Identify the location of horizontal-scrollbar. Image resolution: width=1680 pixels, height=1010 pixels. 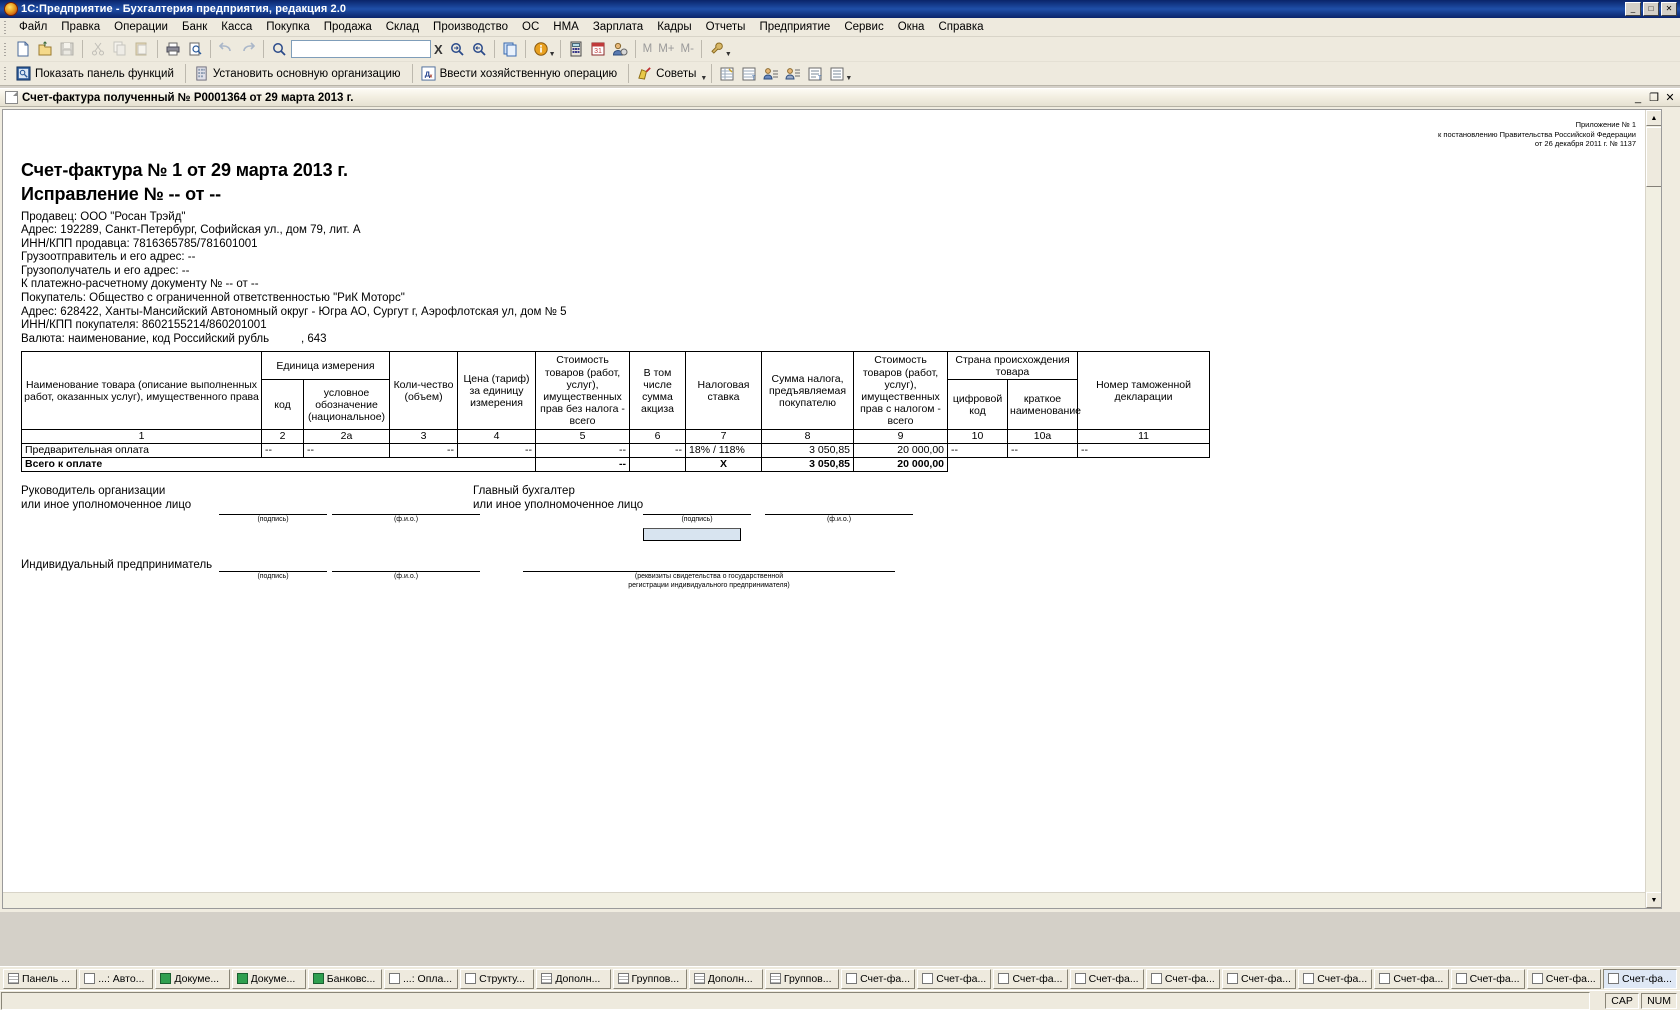
(824, 900).